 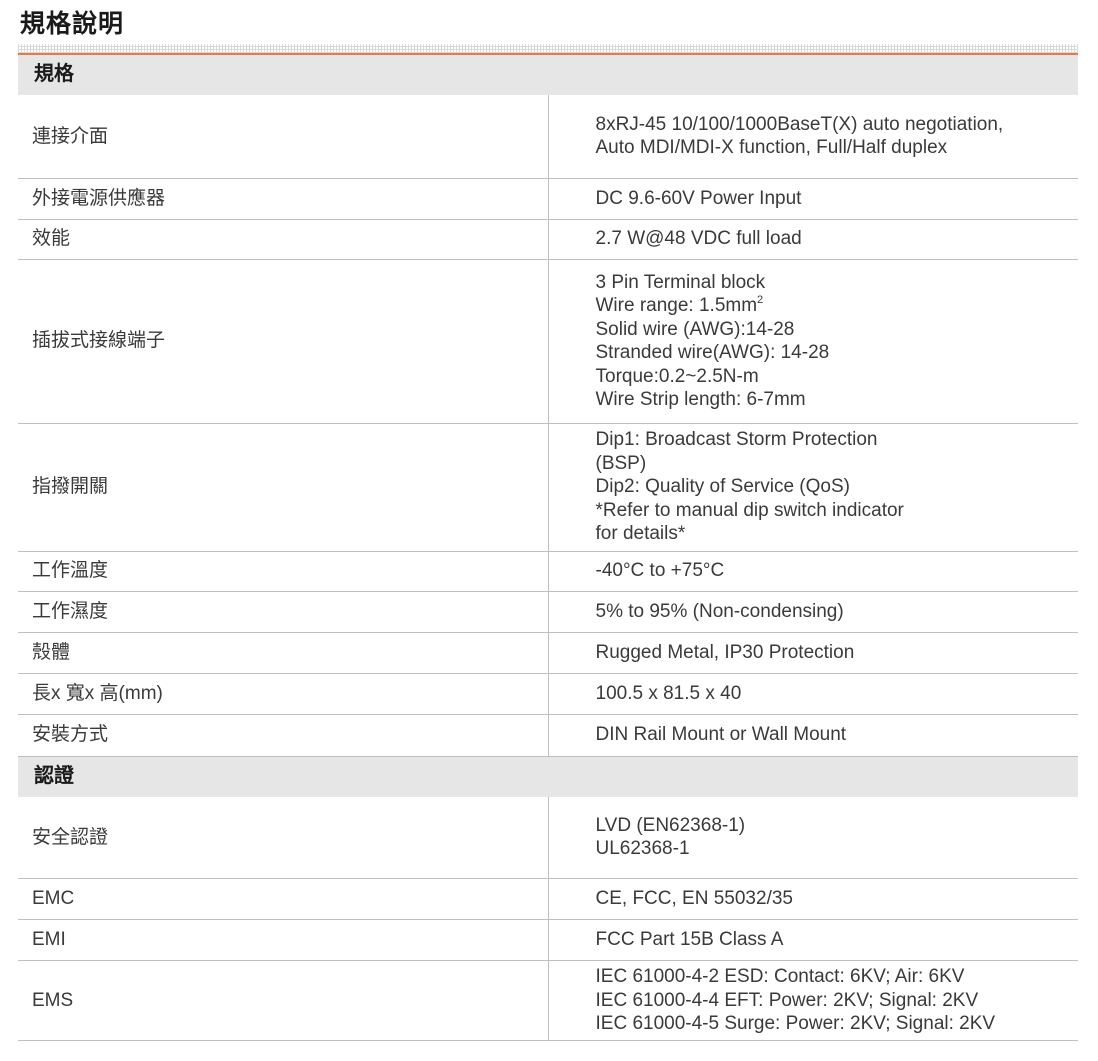 What do you see at coordinates (719, 611) in the screenshot?
I see `value-line: 5% to 95% (Non-condensing)` at bounding box center [719, 611].